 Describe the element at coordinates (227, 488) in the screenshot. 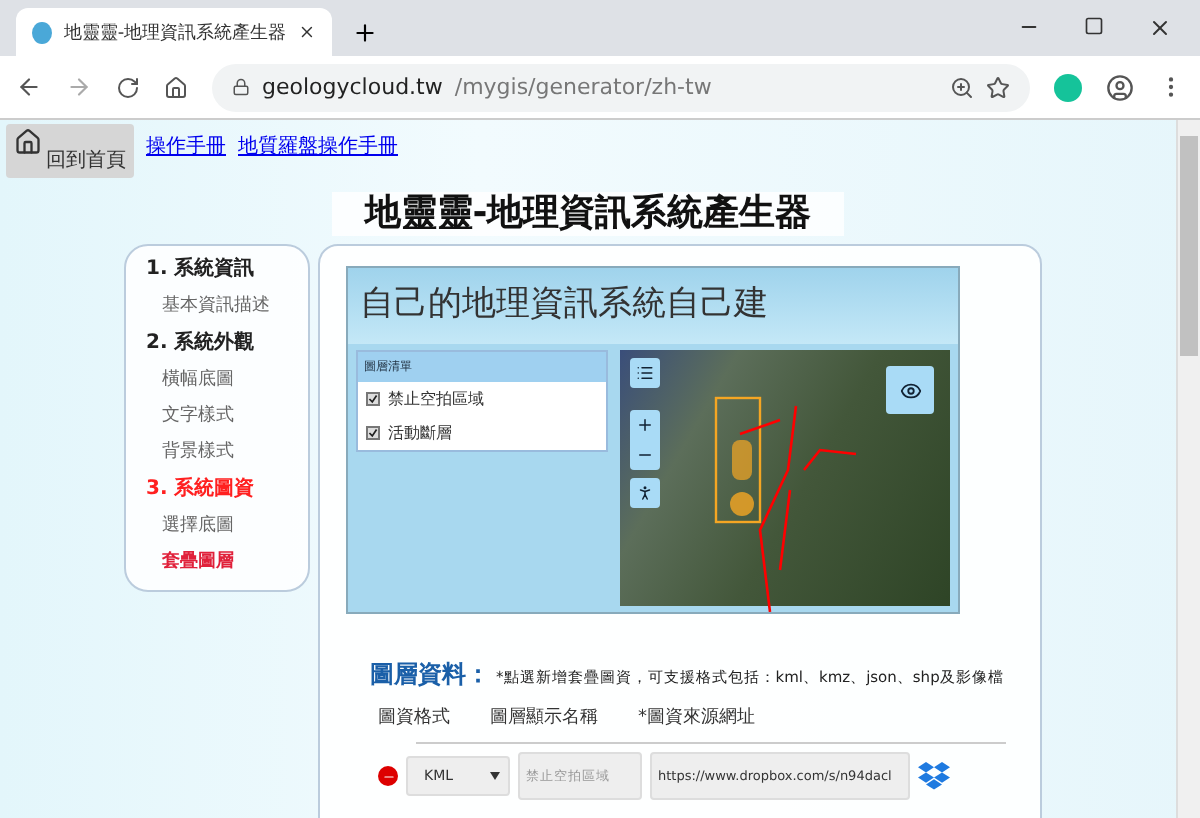

I see `nav-section: 3. 系統圖資` at that location.